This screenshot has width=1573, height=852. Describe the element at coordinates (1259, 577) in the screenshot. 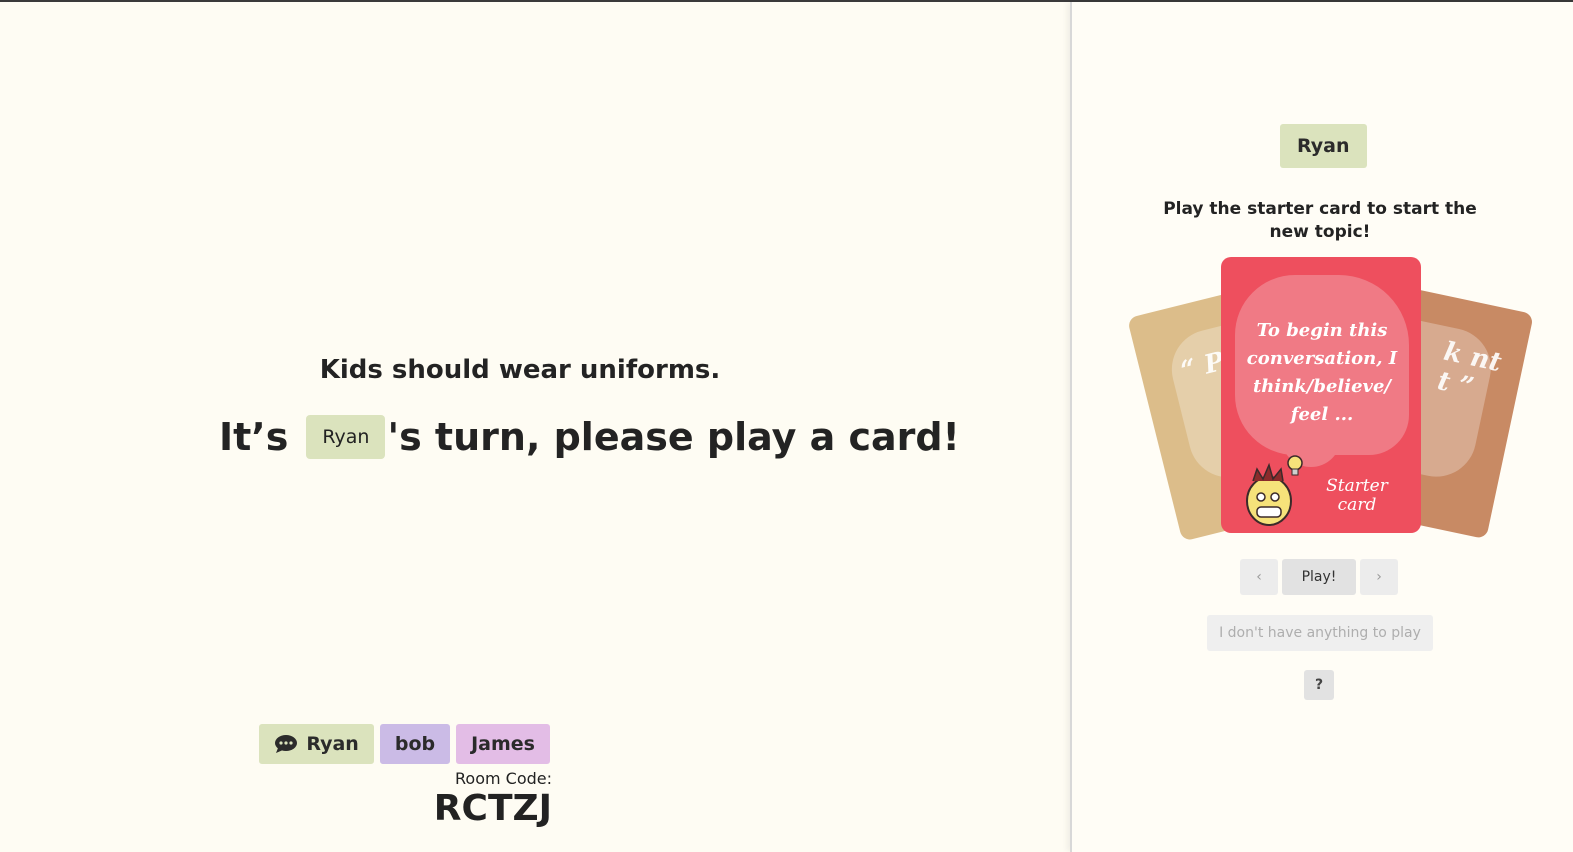

I see `previous-card-button: ‹` at that location.